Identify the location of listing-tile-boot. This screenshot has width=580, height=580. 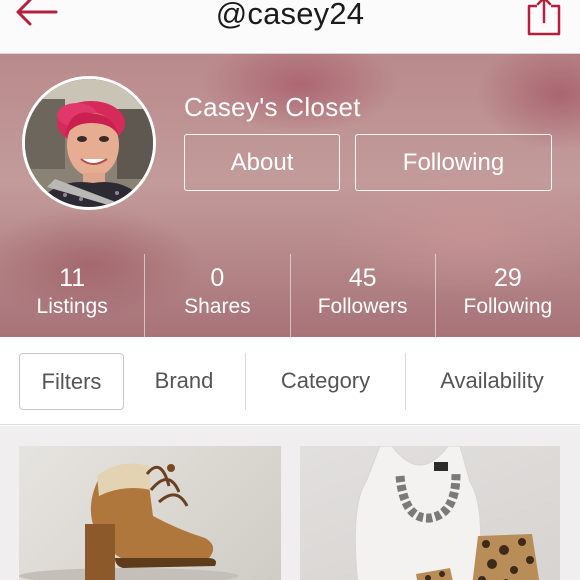
(150, 513).